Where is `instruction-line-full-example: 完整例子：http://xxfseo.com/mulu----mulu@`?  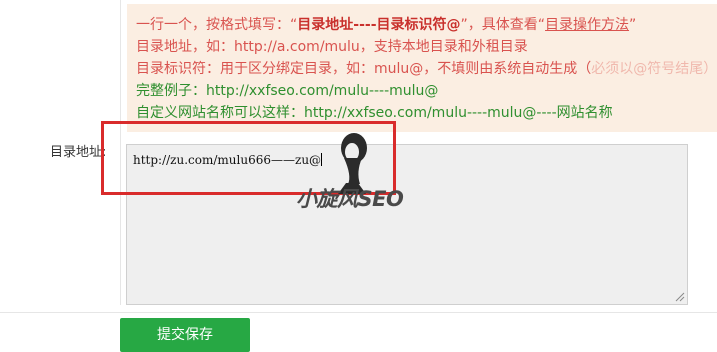 instruction-line-full-example: 完整例子：http://xxfseo.com/mulu----mulu@ is located at coordinates (287, 91).